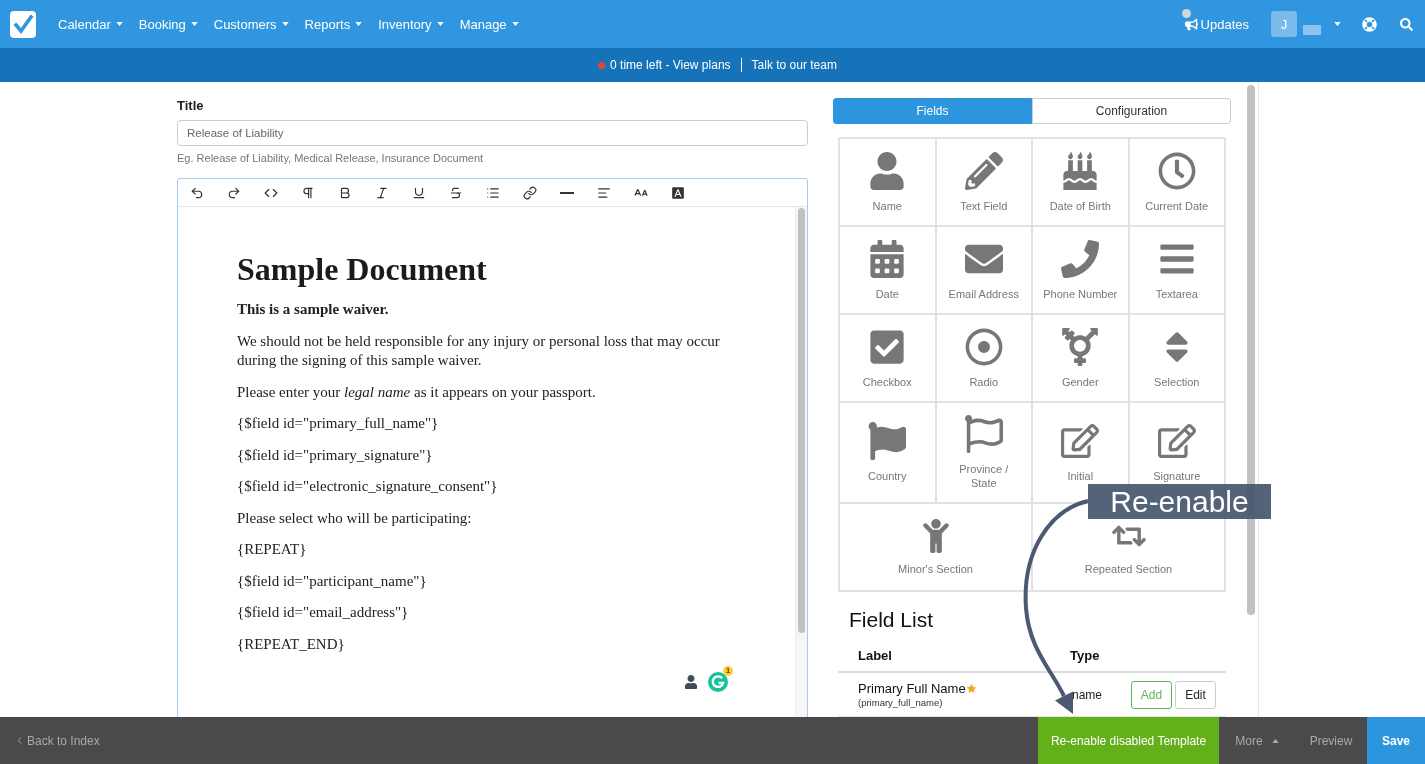 This screenshot has height=764, width=1425. What do you see at coordinates (1191, 24) in the screenshot?
I see `megaphone-icon` at bounding box center [1191, 24].